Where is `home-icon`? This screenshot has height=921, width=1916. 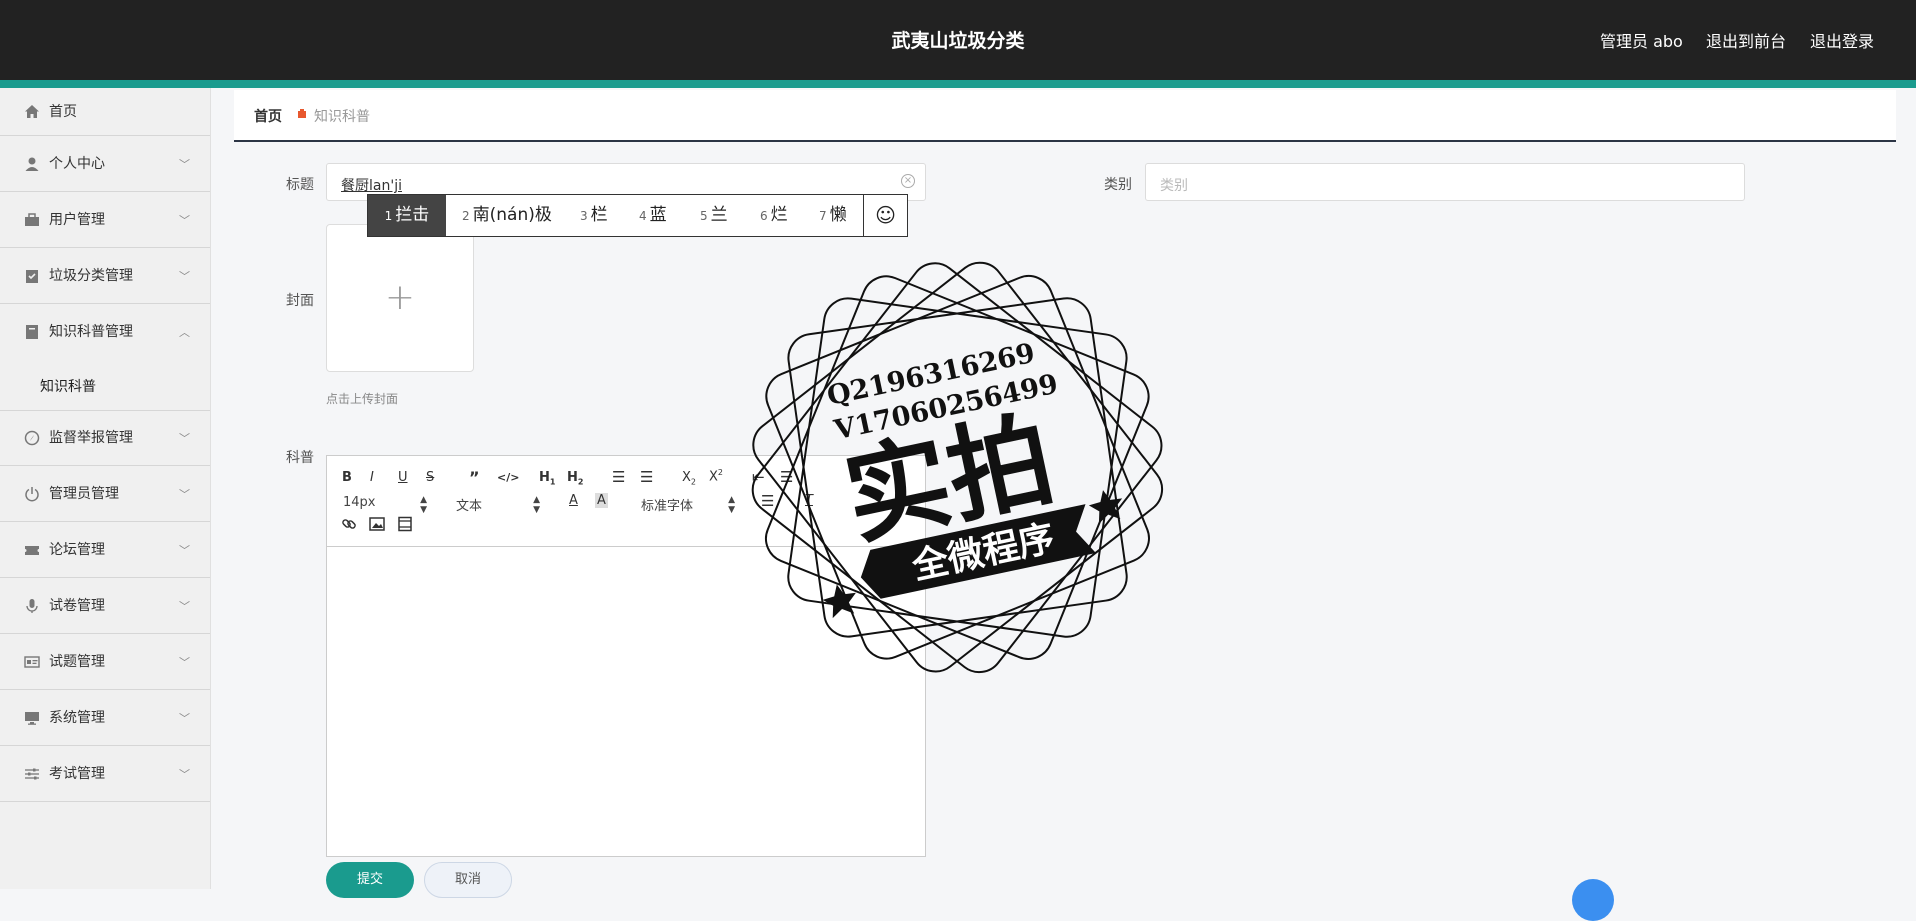 home-icon is located at coordinates (32, 112).